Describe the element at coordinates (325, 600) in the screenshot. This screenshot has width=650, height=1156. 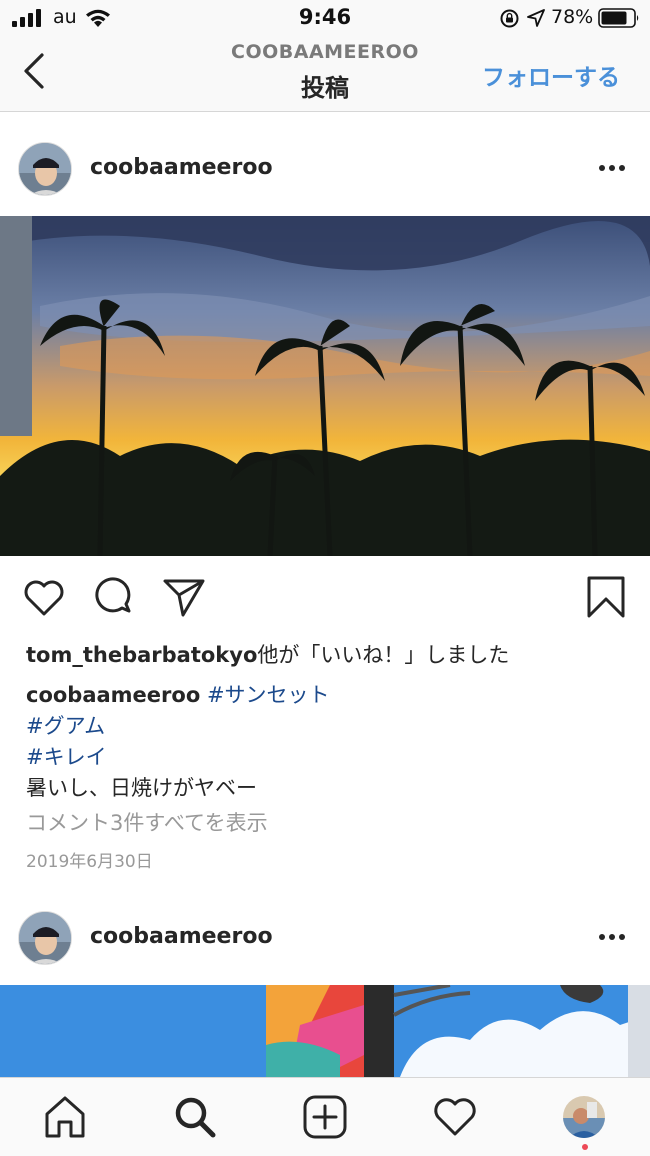
I see `post-actions` at that location.